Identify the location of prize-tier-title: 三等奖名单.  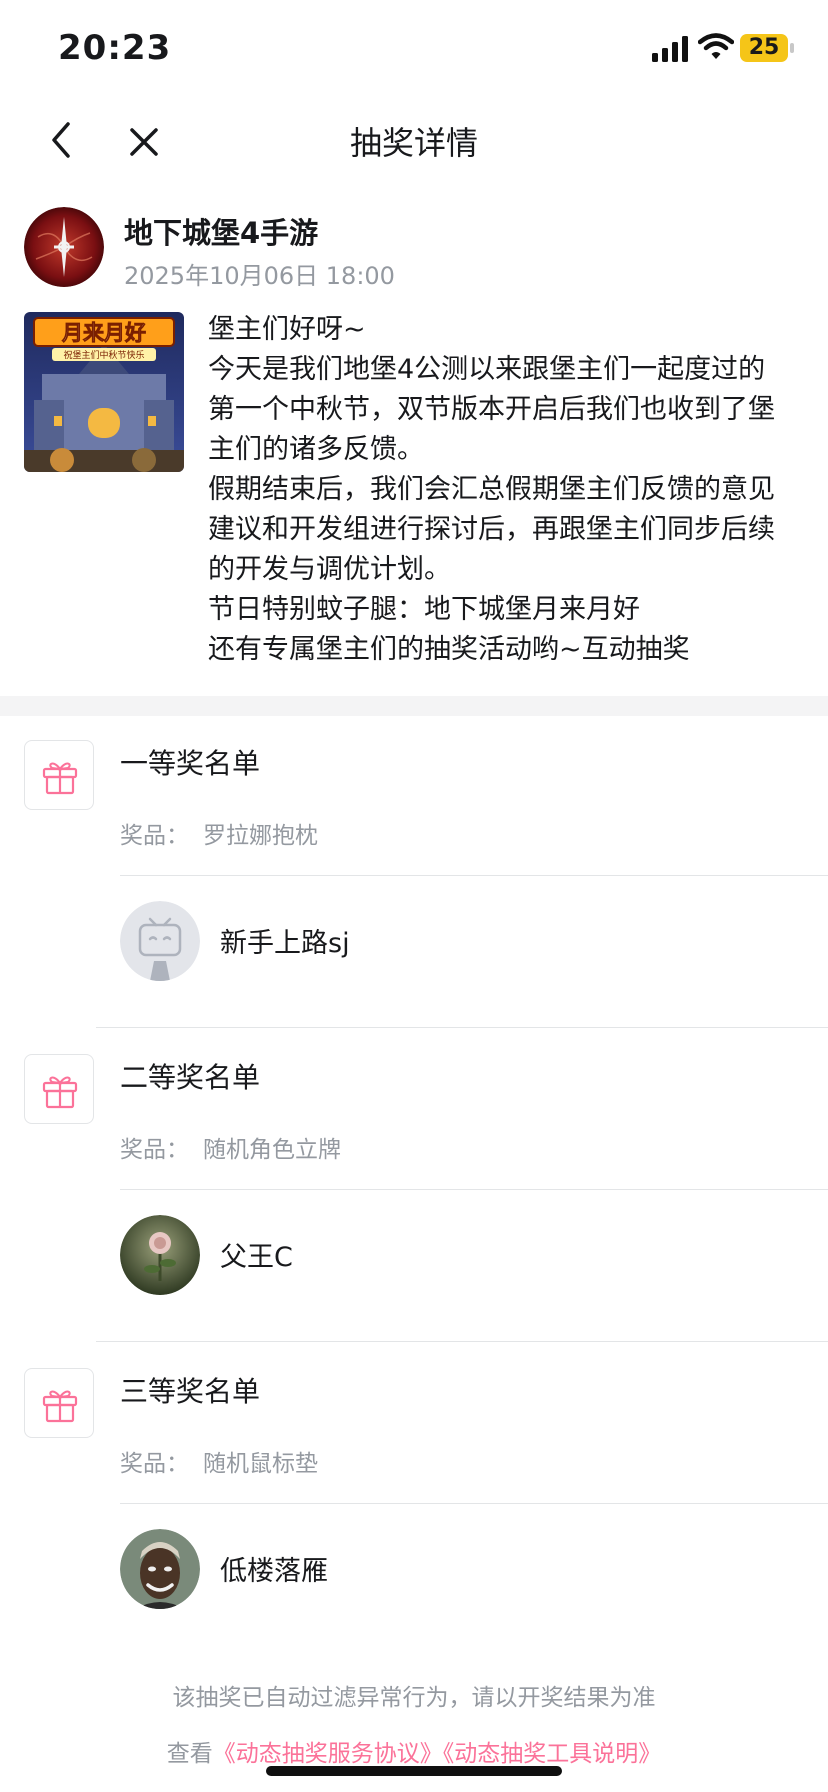
(190, 1391).